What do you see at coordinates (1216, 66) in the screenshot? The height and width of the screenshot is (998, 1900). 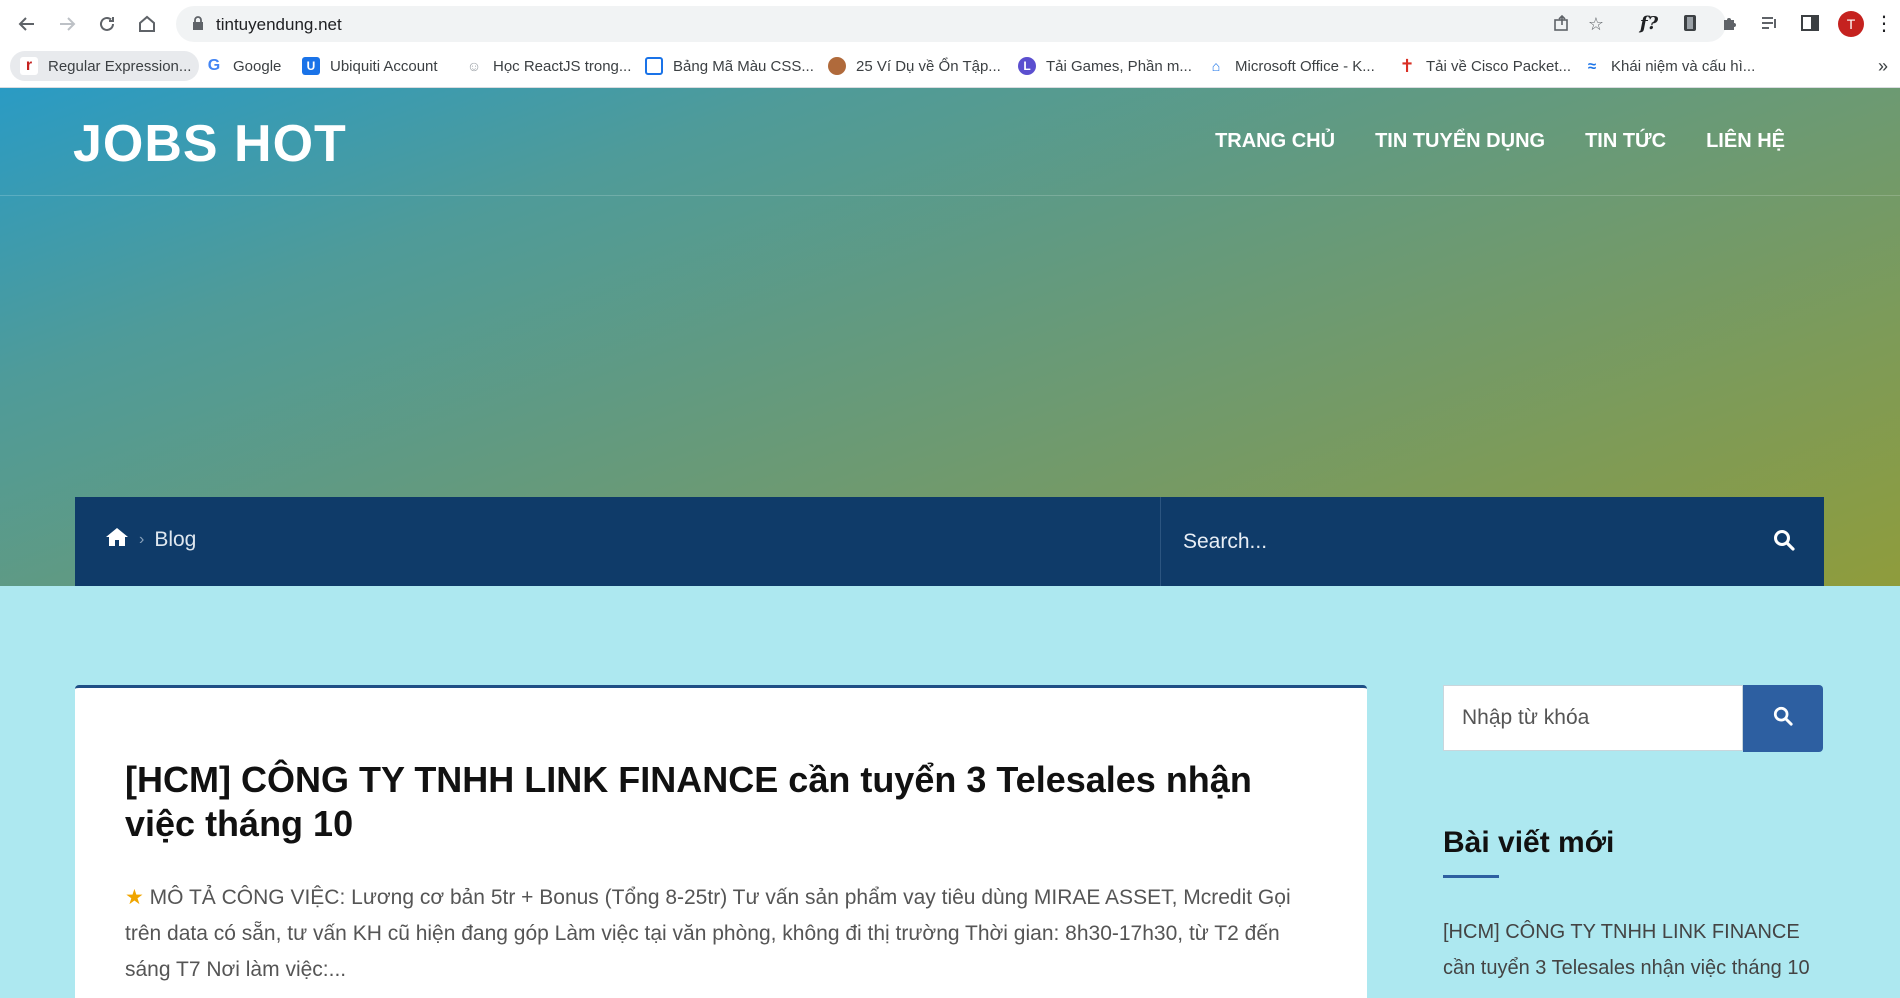 I see `vn-zoom-icon: ⌂` at bounding box center [1216, 66].